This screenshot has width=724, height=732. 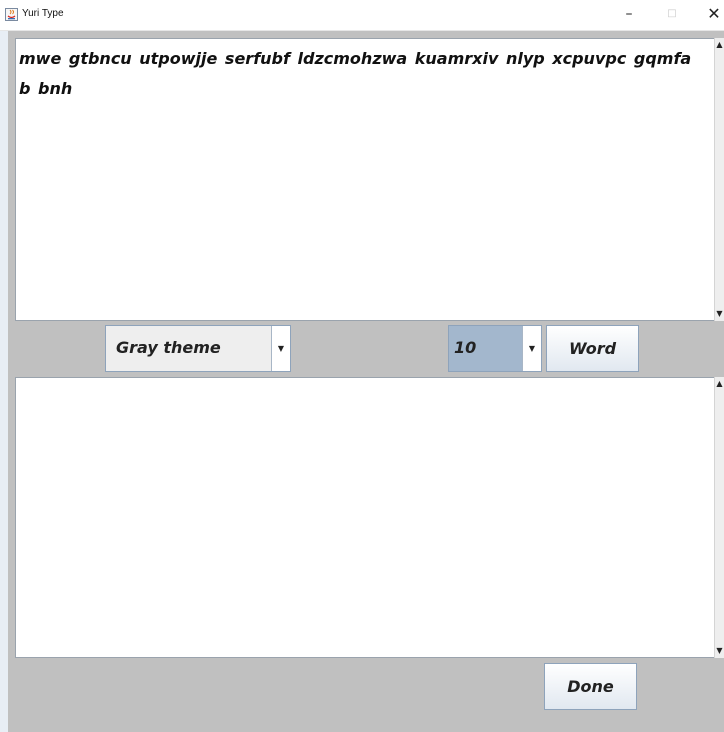 I want to click on close-icon: ✕, so click(x=714, y=14).